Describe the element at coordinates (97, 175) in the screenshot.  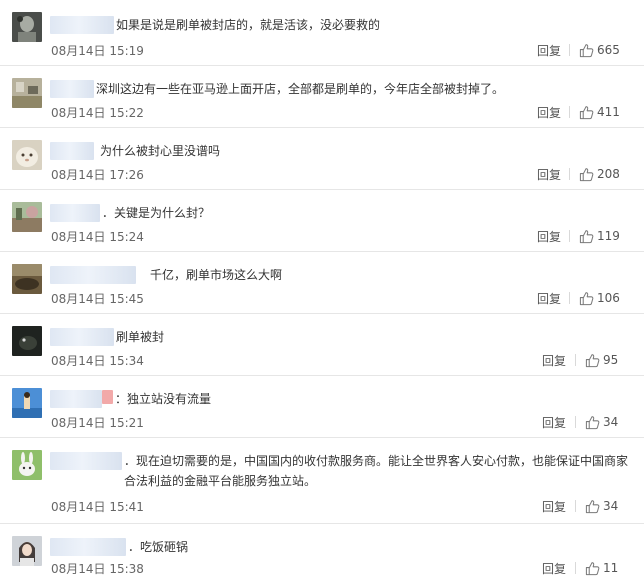
I see `comment-time: 08月14日 17:26` at that location.